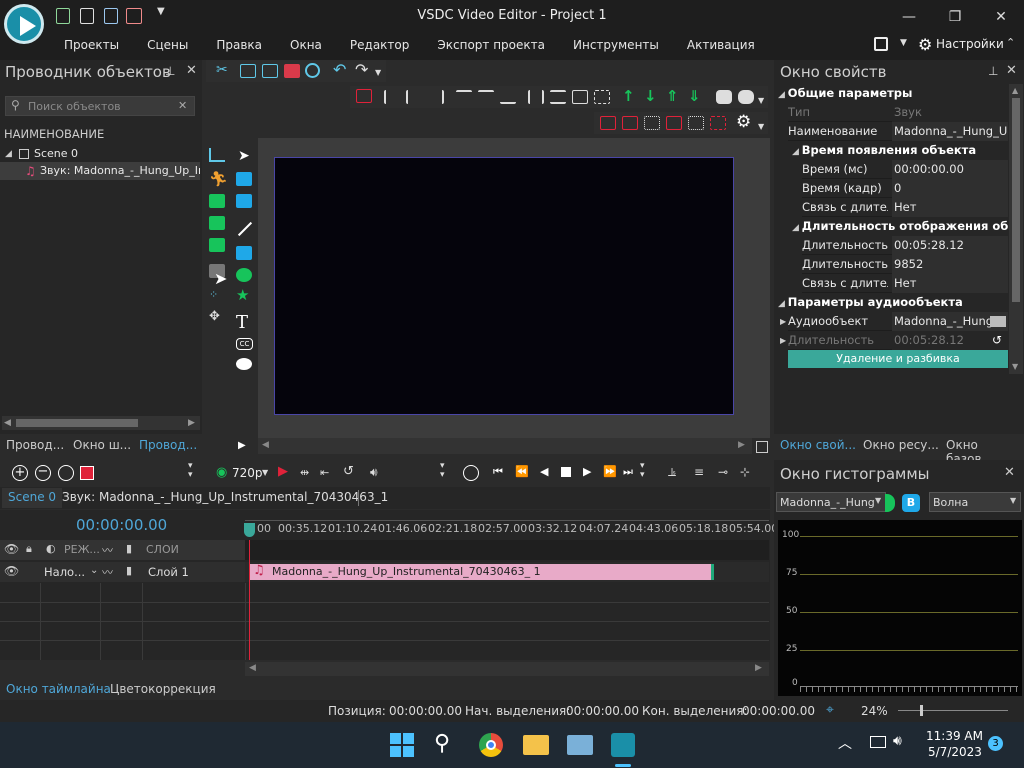 This screenshot has width=1024, height=768. Describe the element at coordinates (29, 549) in the screenshot. I see `lock-icon: 🔒︎` at that location.